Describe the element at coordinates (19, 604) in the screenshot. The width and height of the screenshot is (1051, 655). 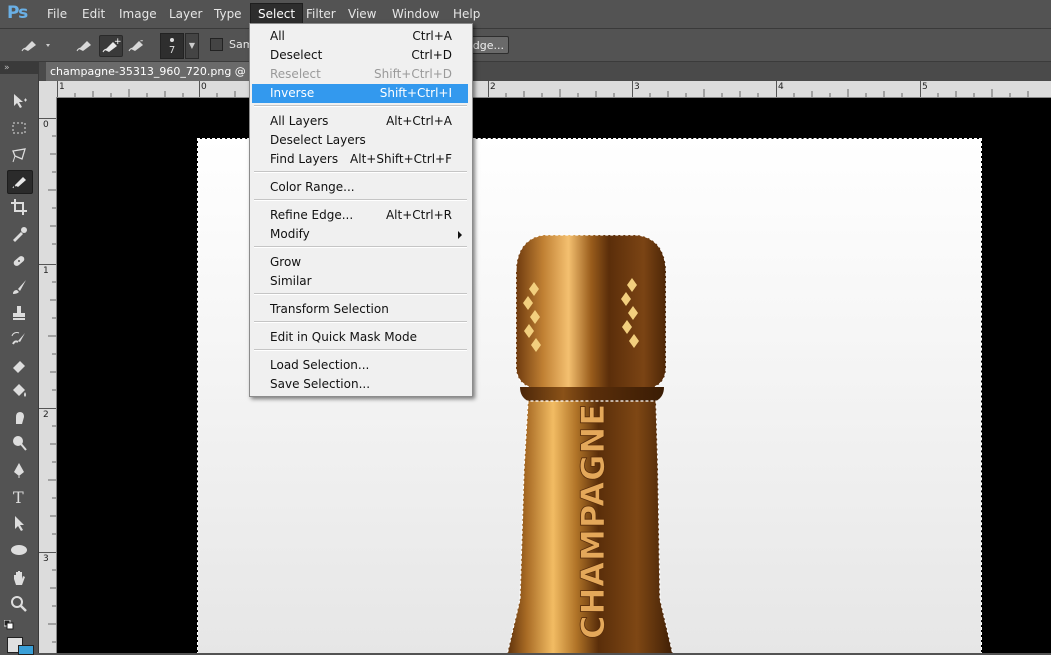
I see `zoom-tool-icon` at that location.